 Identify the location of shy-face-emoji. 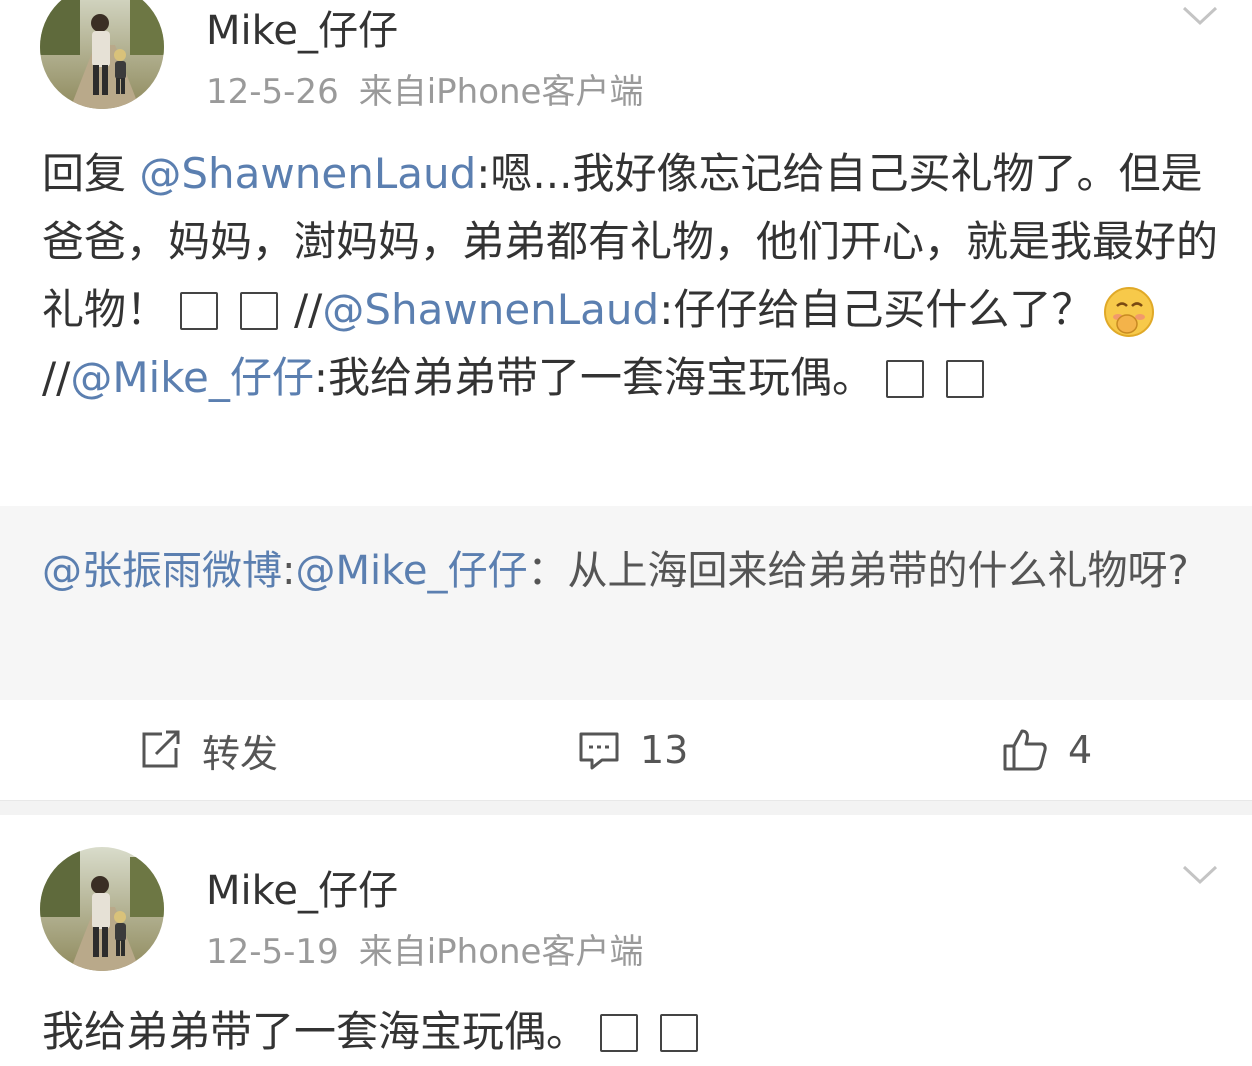
(1129, 312).